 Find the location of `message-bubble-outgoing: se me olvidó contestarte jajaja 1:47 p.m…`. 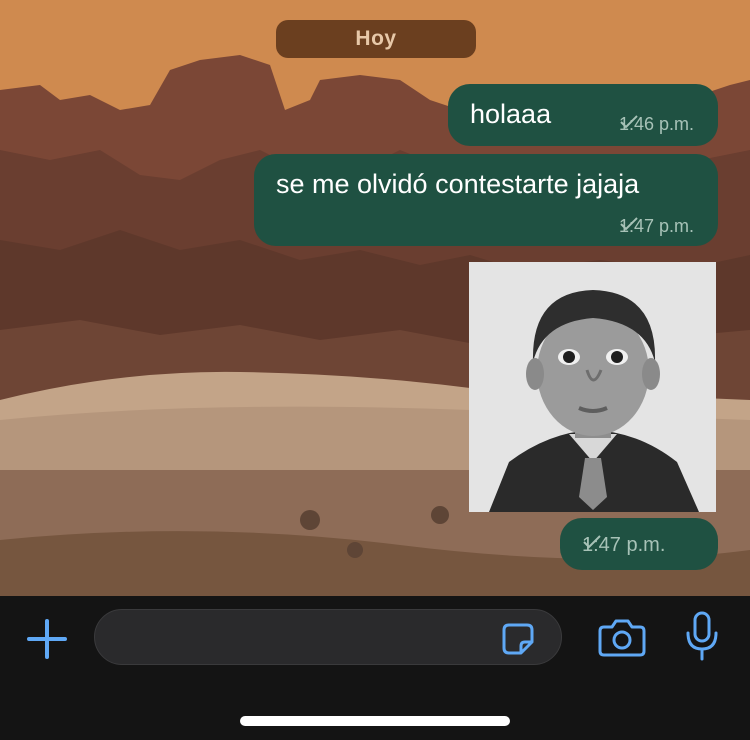

message-bubble-outgoing: se me olvidó contestarte jajaja 1:47 p.m… is located at coordinates (486, 200).